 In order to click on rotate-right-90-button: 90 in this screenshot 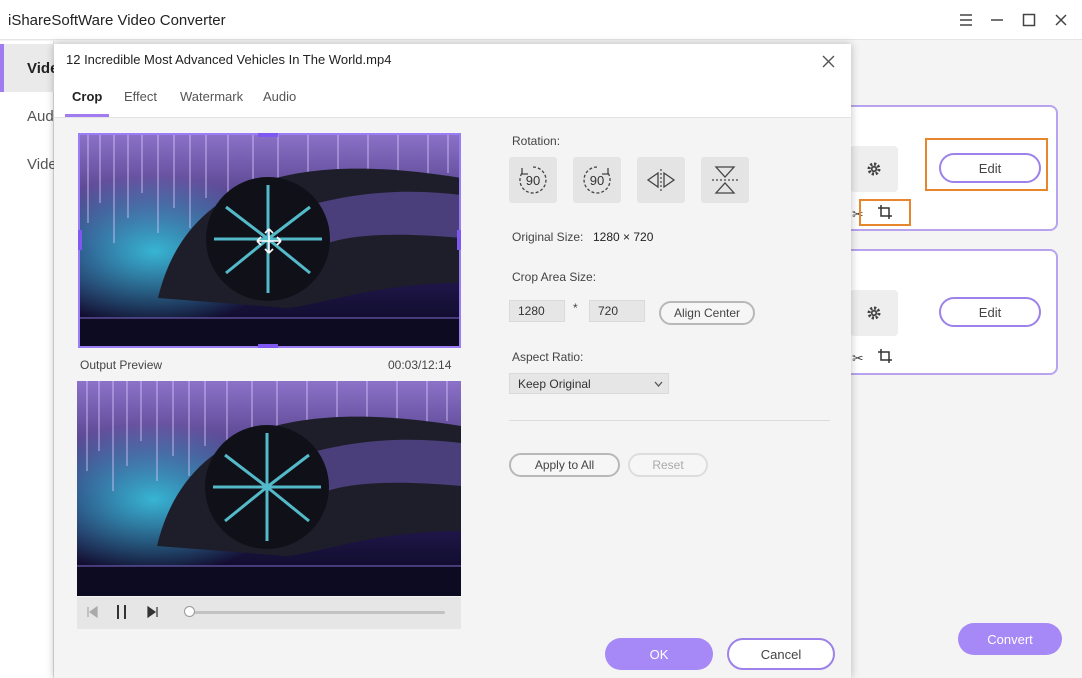, I will do `click(597, 180)`.